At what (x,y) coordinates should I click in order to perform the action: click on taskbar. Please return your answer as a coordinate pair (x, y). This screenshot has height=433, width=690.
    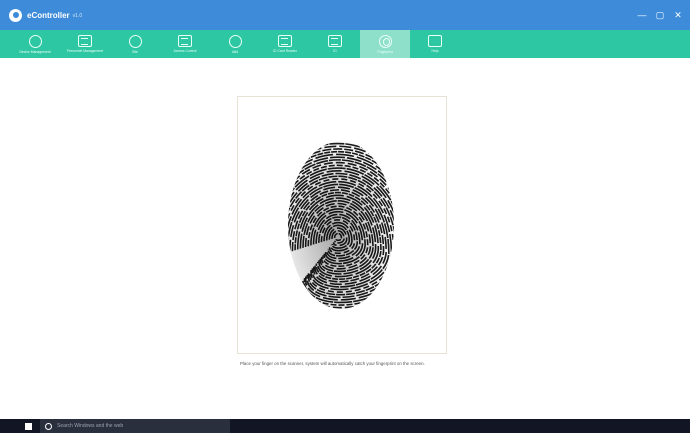
    Looking at the image, I should click on (345, 426).